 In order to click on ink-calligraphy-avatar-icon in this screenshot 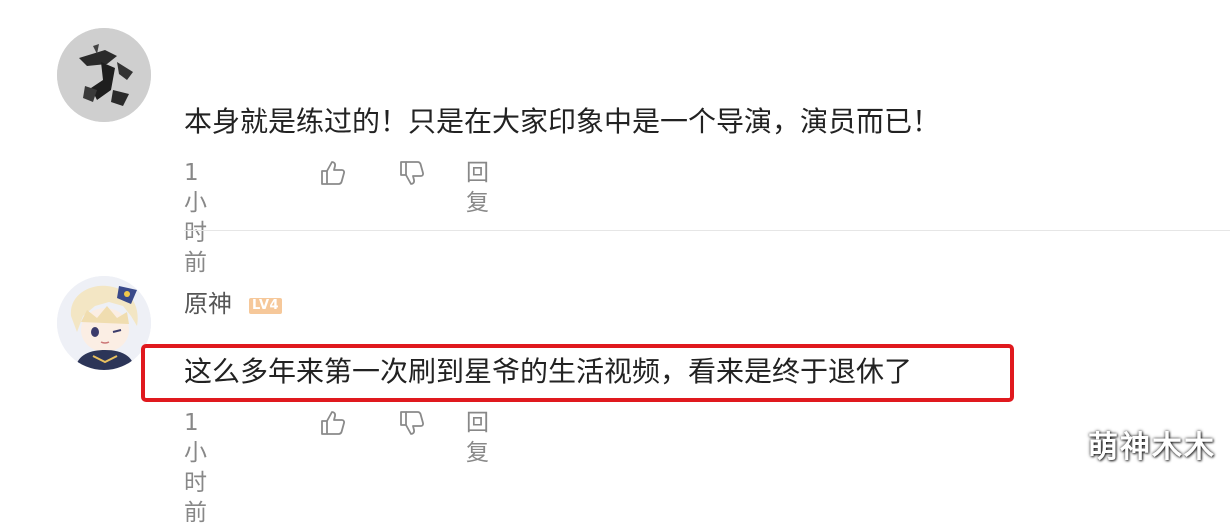, I will do `click(104, 75)`.